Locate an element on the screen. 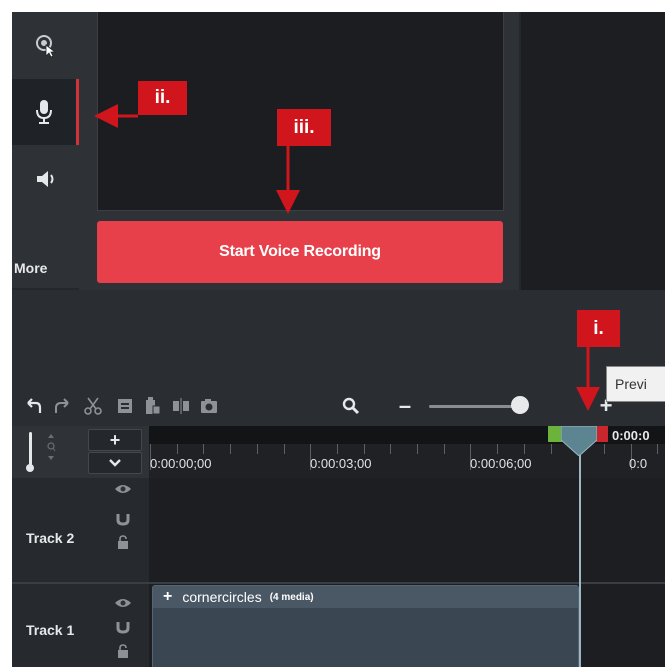  callout-label: ii. is located at coordinates (162, 98).